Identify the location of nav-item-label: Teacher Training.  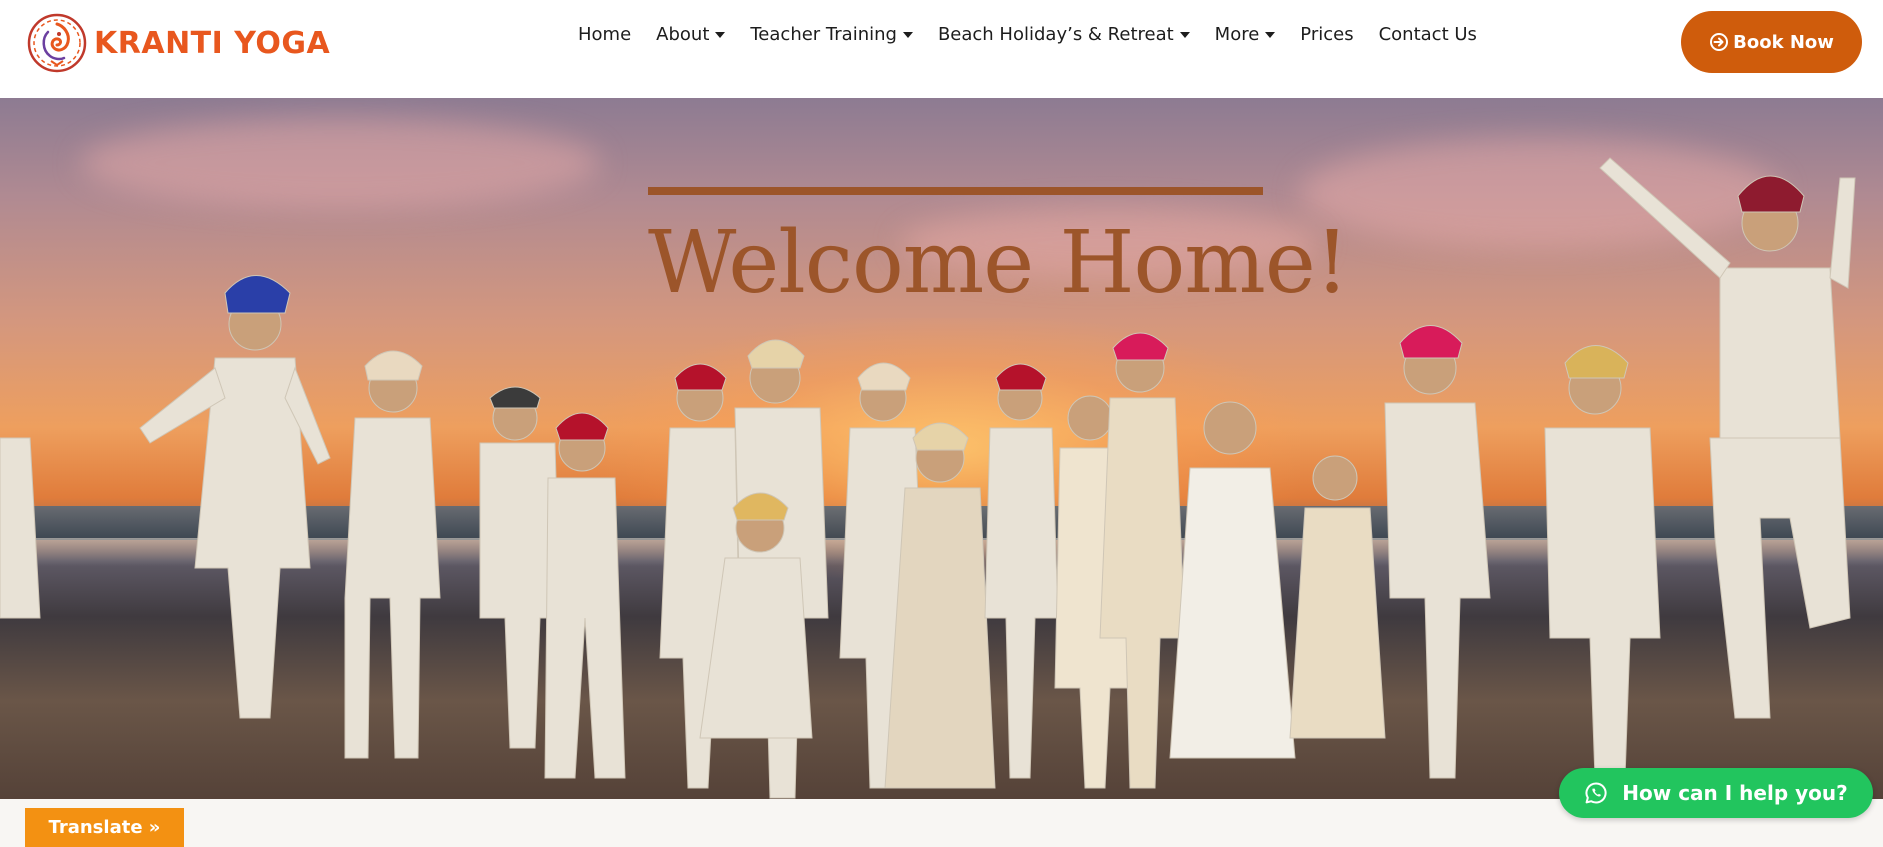
(823, 34).